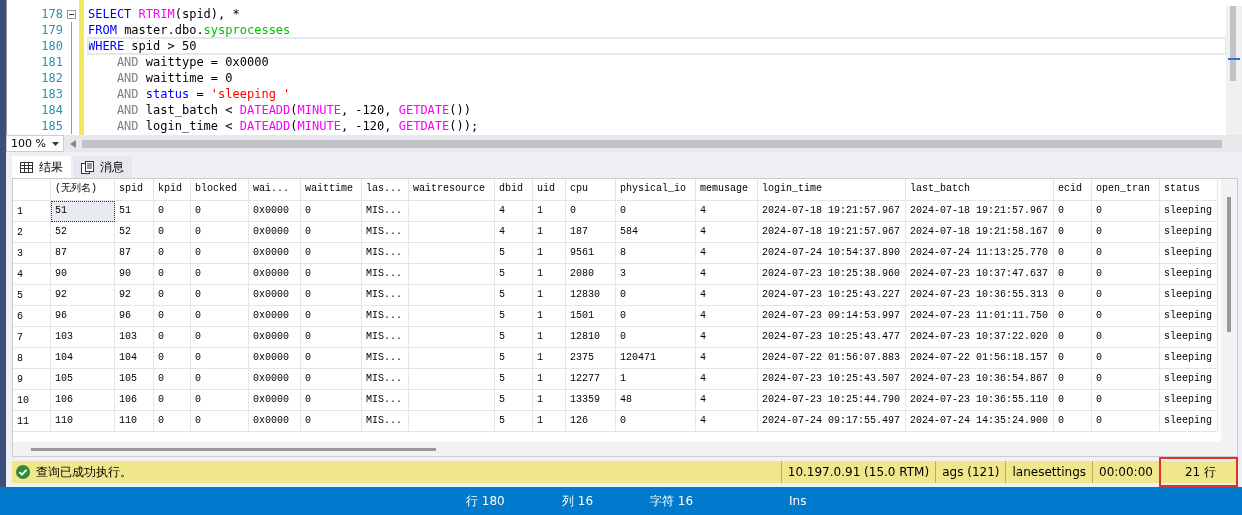  I want to click on table-cell: 2024-07-23 10:36:55.313, so click(980, 295).